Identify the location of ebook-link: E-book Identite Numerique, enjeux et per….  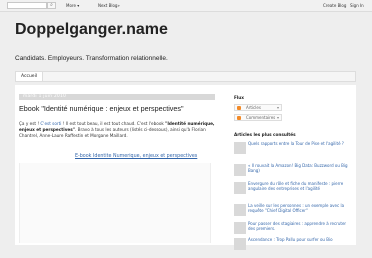
(136, 156).